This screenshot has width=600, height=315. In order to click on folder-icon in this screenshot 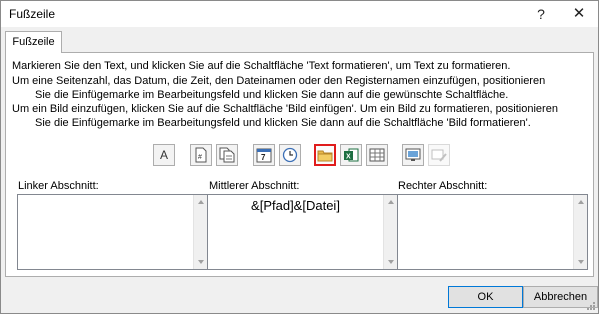, I will do `click(325, 156)`.